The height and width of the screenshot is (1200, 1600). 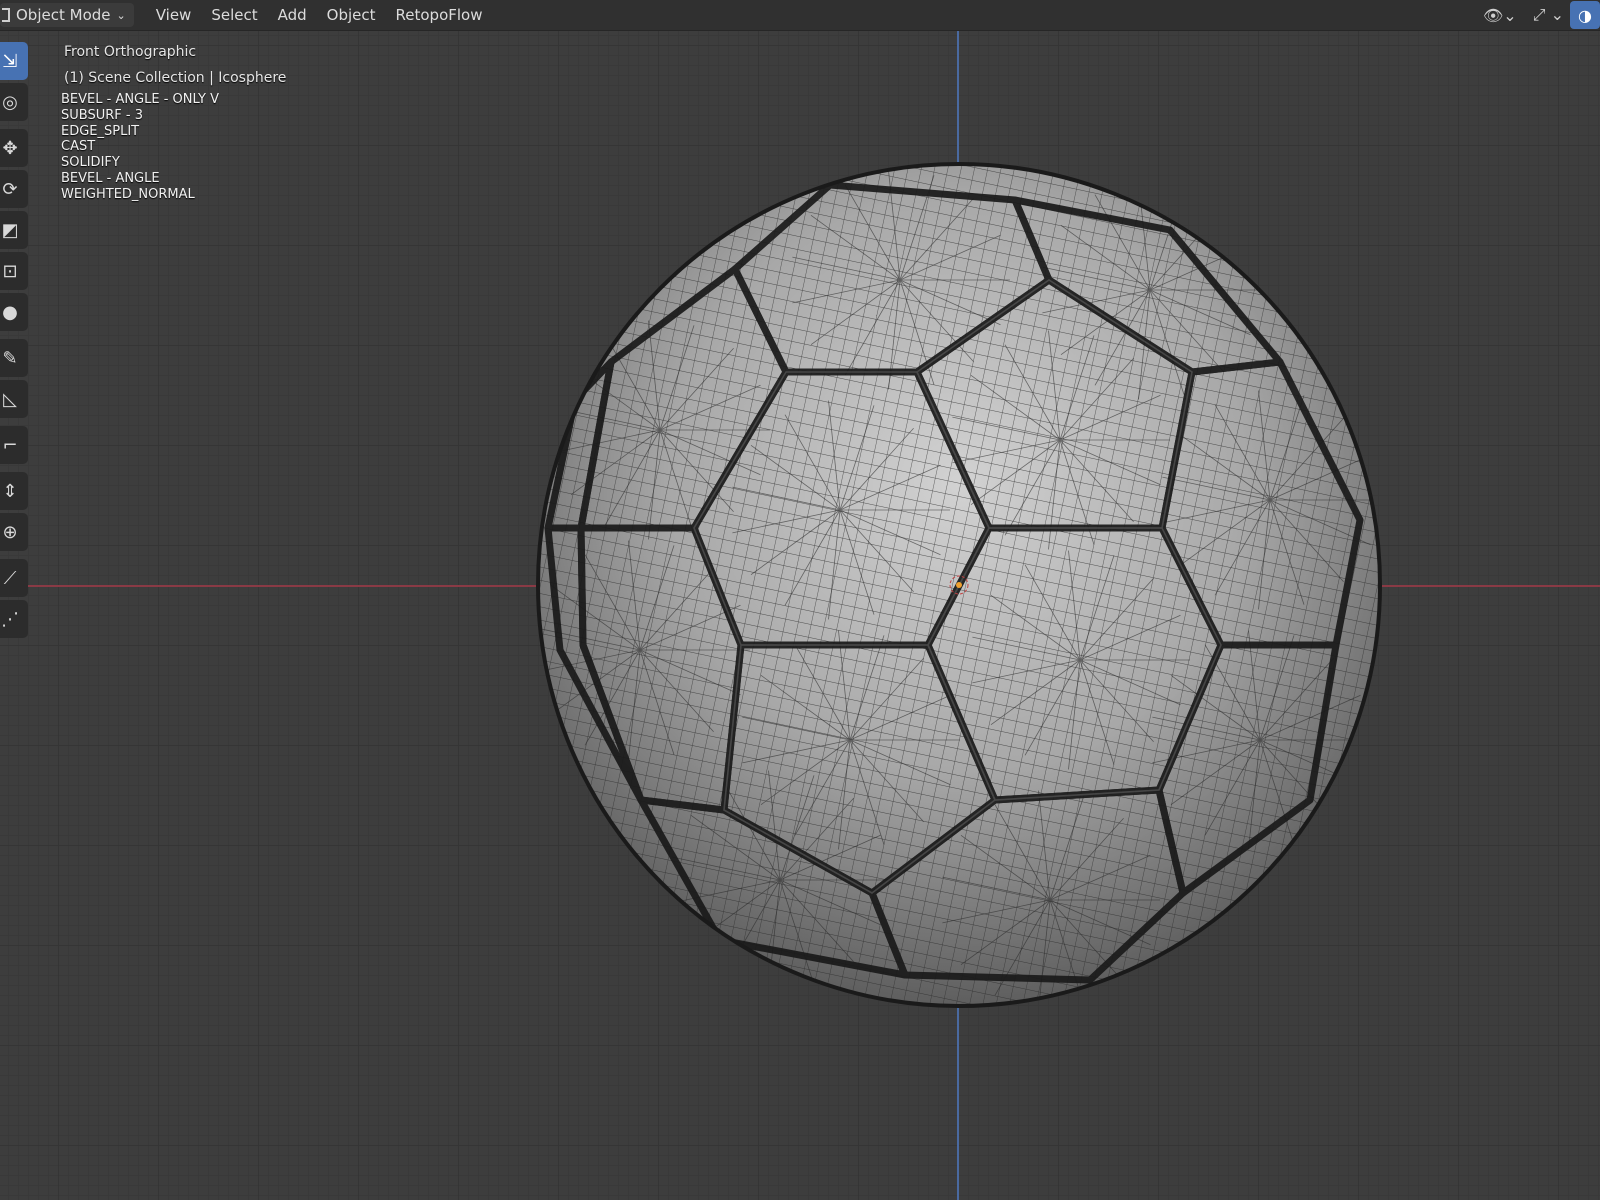 I want to click on spin-tool: ⊕, so click(x=14, y=532).